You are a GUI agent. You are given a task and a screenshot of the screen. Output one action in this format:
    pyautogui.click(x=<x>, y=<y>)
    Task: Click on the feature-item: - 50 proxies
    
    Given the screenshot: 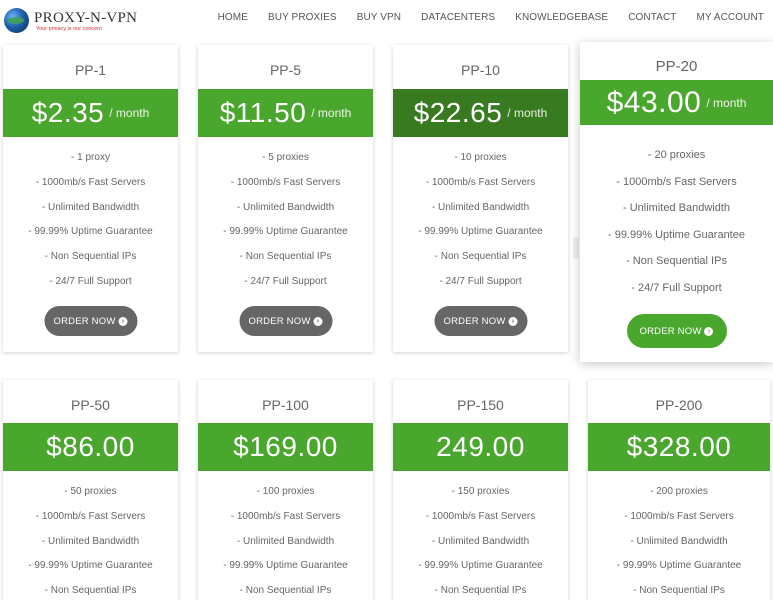 What is the action you would take?
    pyautogui.click(x=90, y=491)
    